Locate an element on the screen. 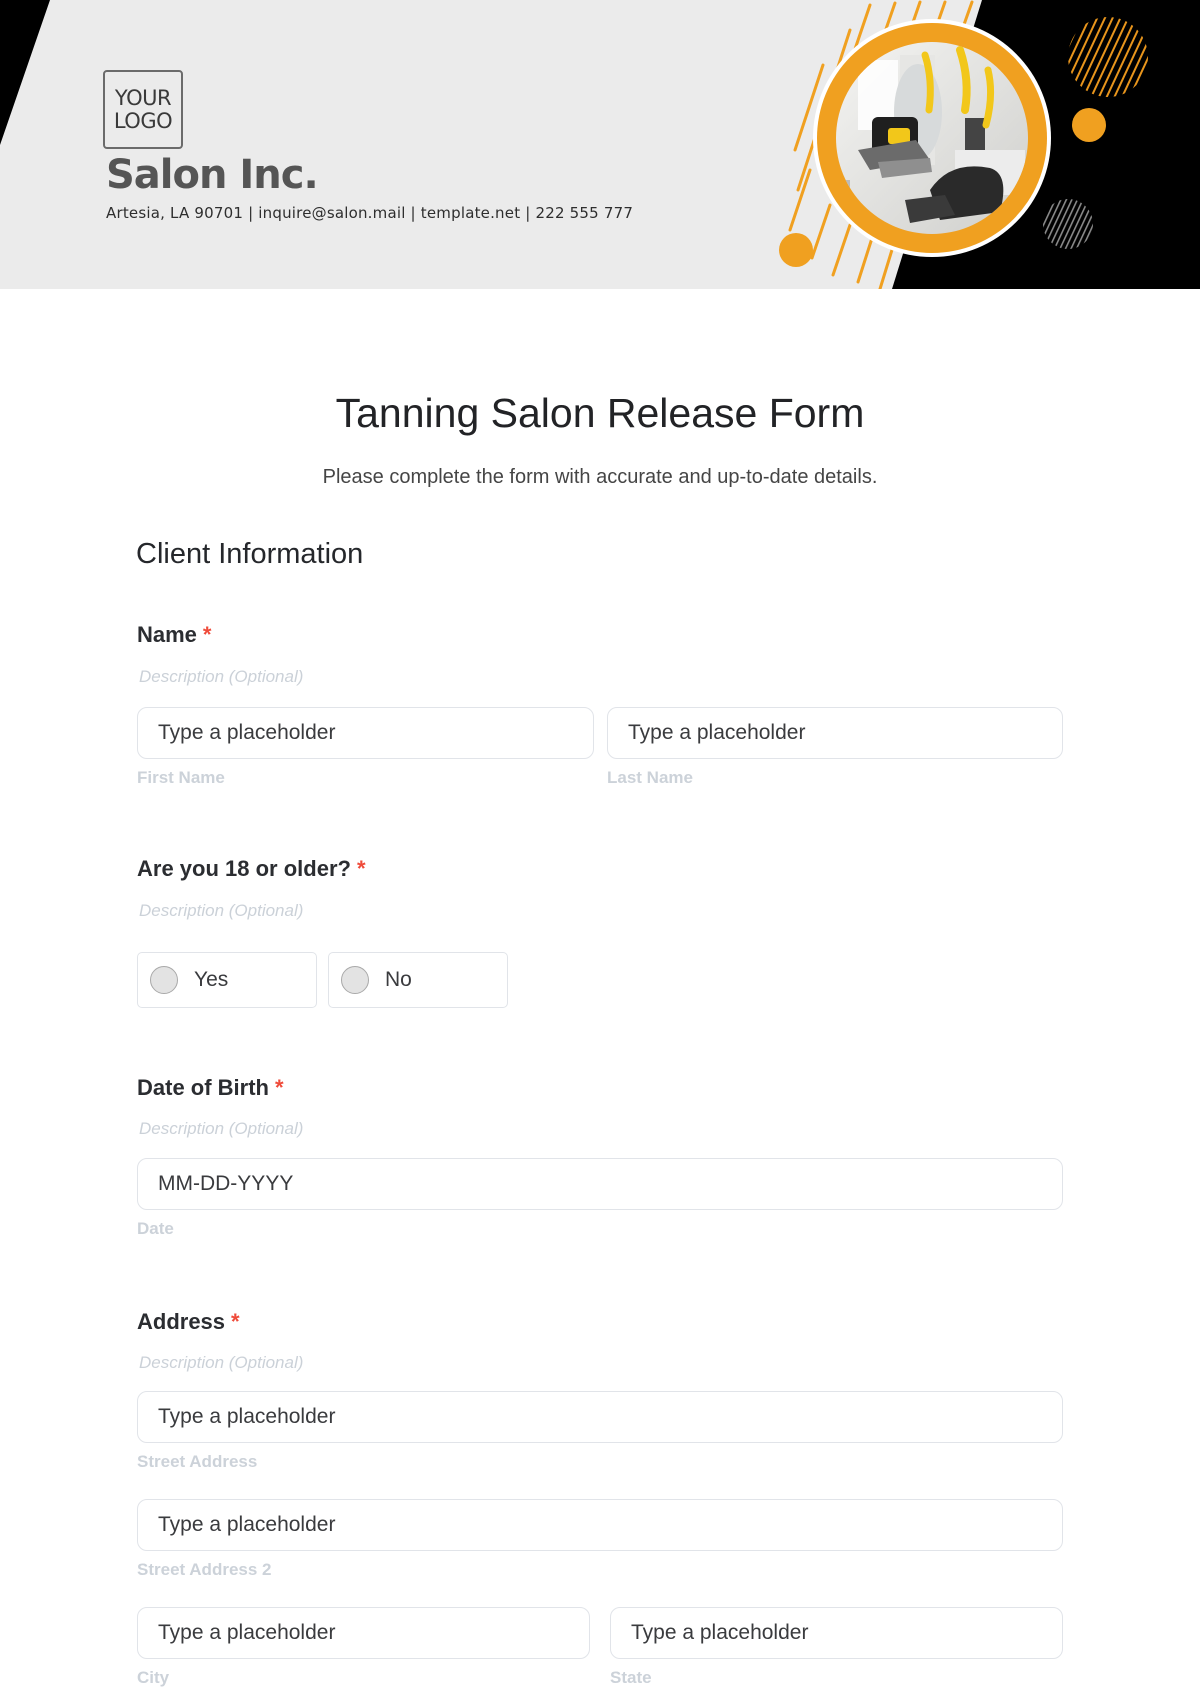  state-placeholder: Type a placeholder is located at coordinates (720, 1632).